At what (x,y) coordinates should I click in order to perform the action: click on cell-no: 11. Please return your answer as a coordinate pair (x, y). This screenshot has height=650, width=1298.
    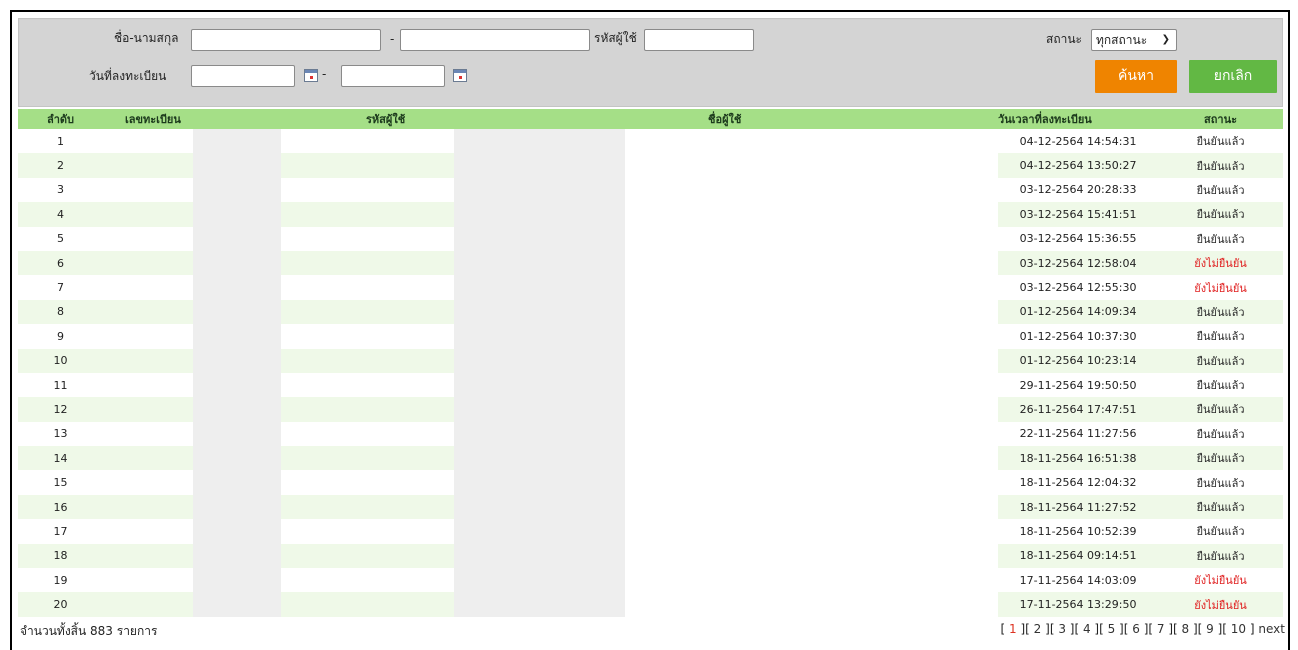
    Looking at the image, I should click on (60, 385).